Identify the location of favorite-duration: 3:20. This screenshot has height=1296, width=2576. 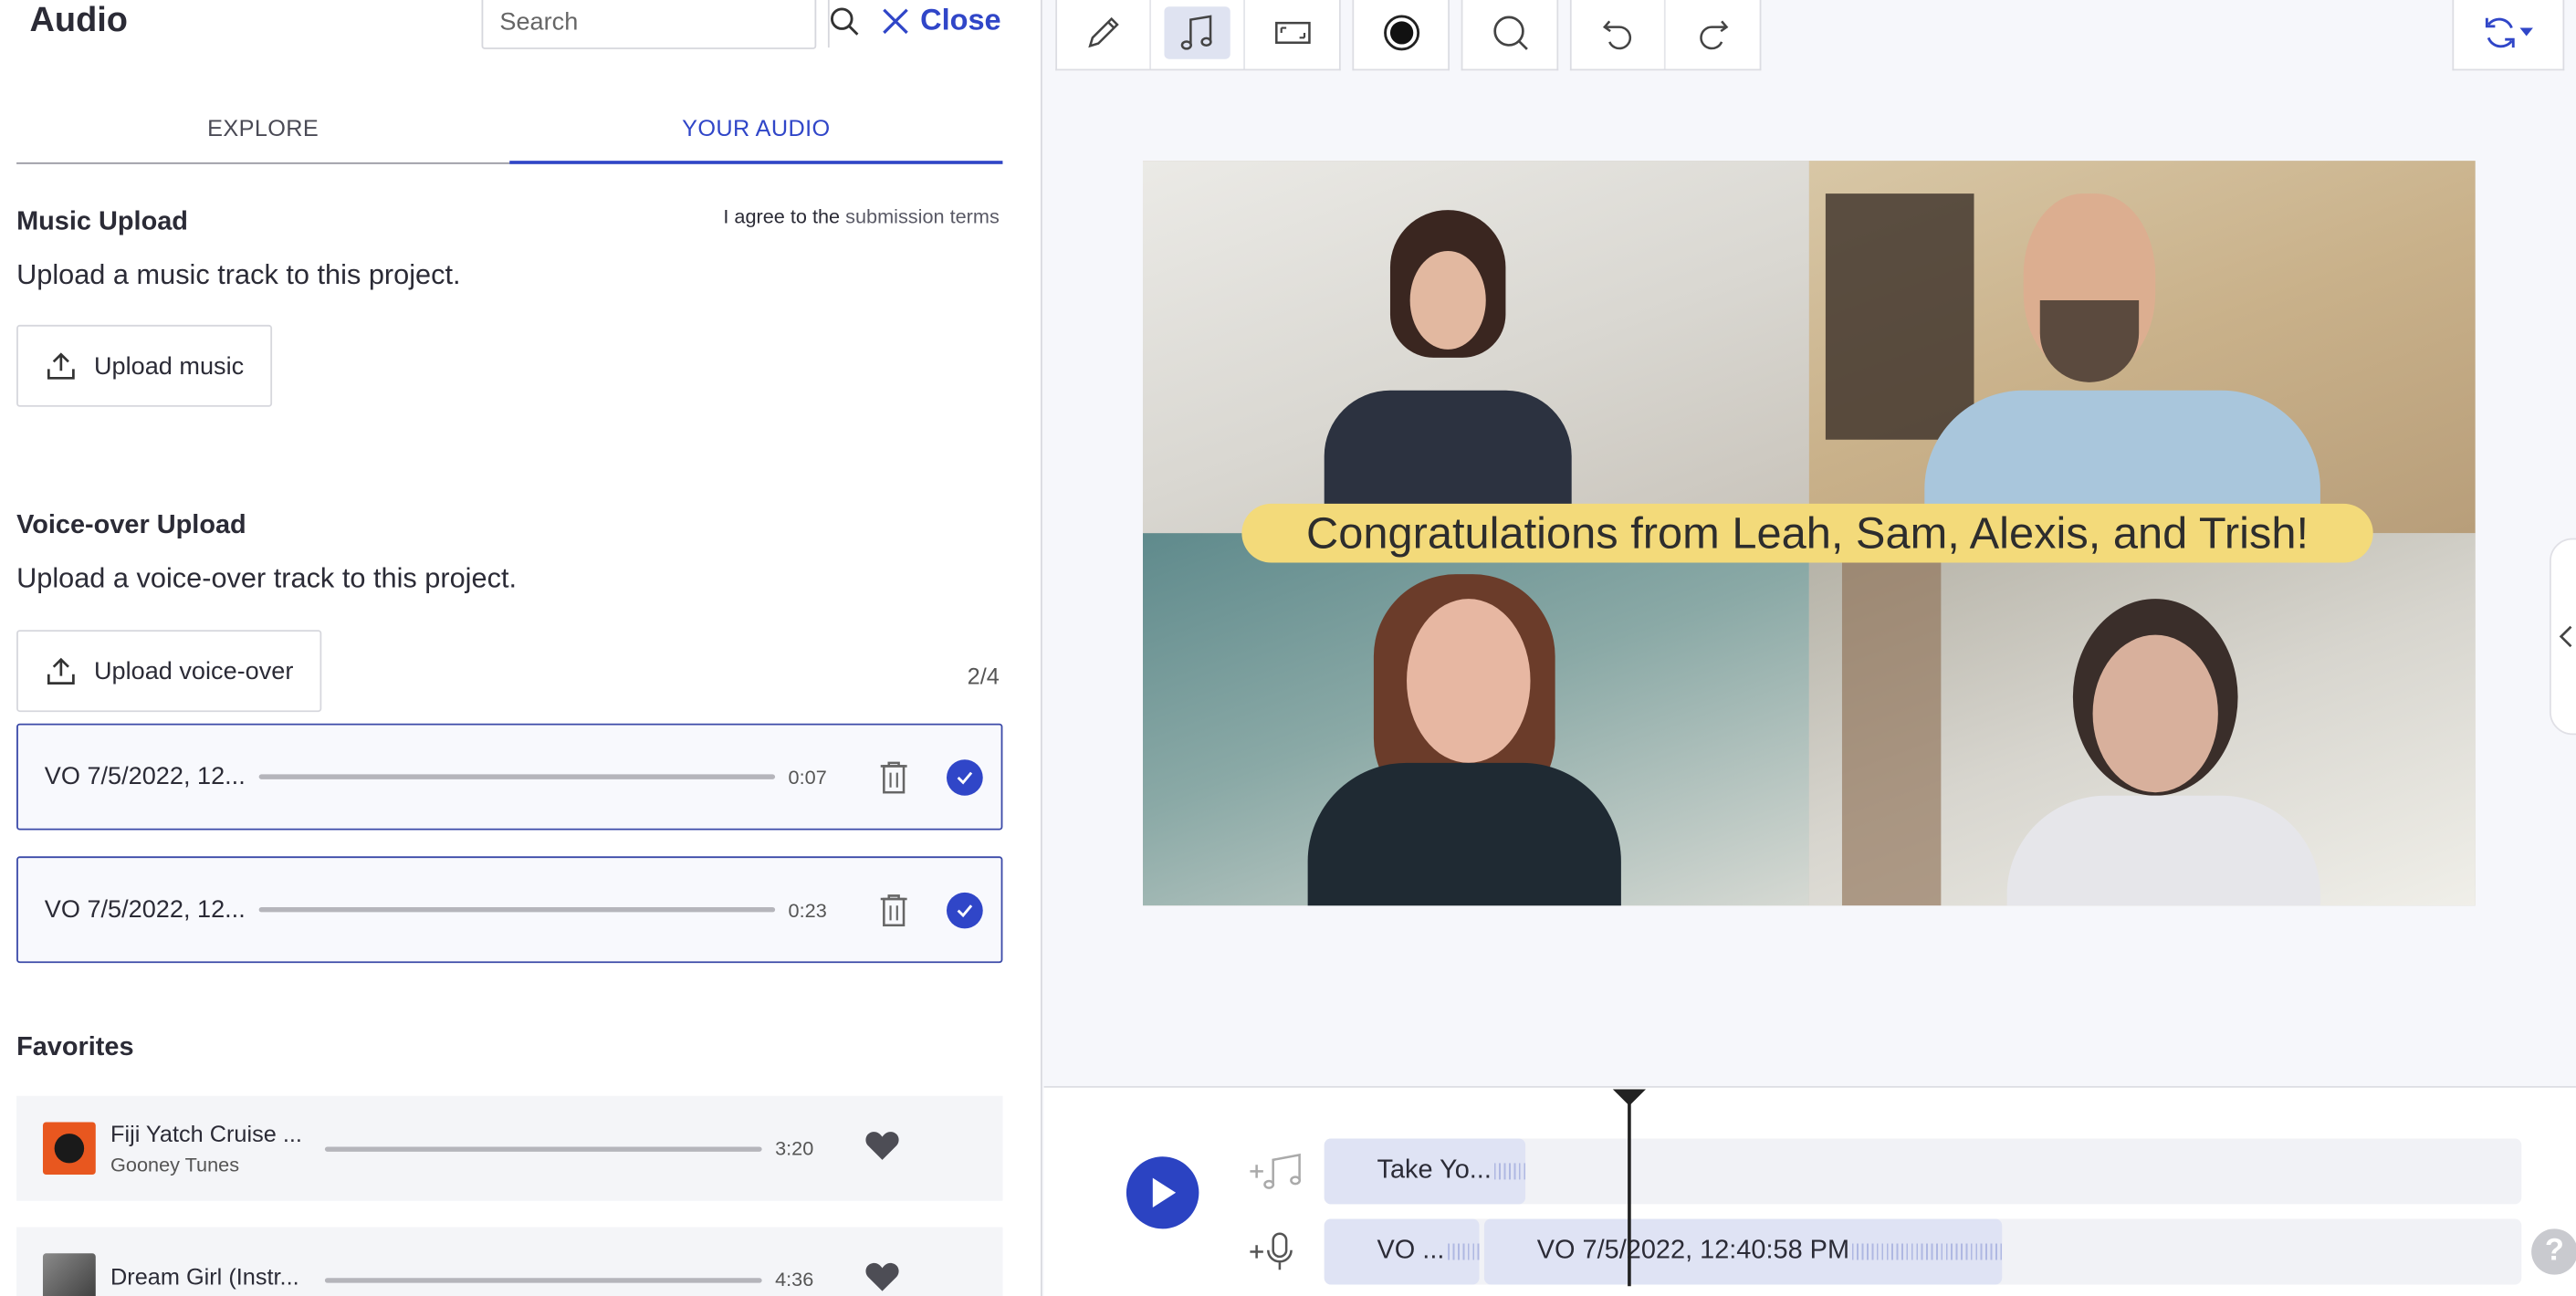
(794, 1148).